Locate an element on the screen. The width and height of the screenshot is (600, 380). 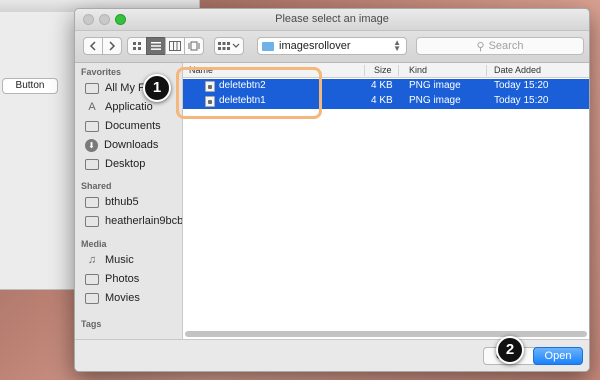
sidebar-item-label: Movies is located at coordinates (122, 298).